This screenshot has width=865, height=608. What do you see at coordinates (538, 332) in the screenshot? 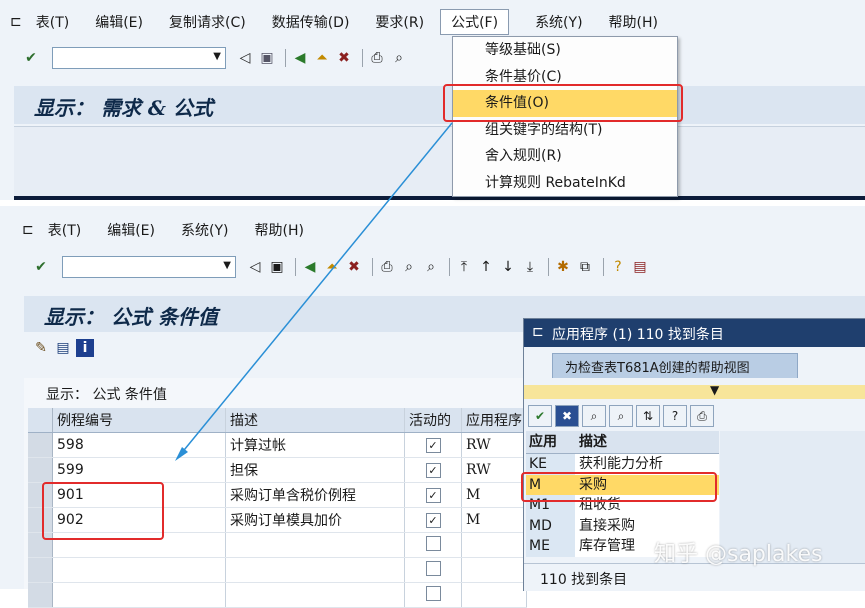
I see `popup-window-icon: ⊏` at bounding box center [538, 332].